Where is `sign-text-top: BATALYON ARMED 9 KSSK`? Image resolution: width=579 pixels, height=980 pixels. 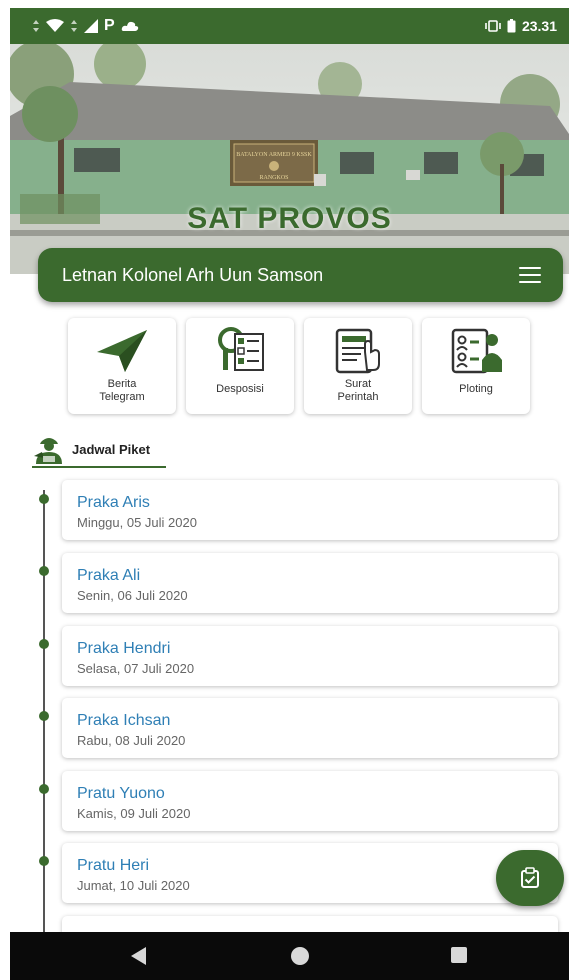 sign-text-top: BATALYON ARMED 9 KSSK is located at coordinates (274, 155).